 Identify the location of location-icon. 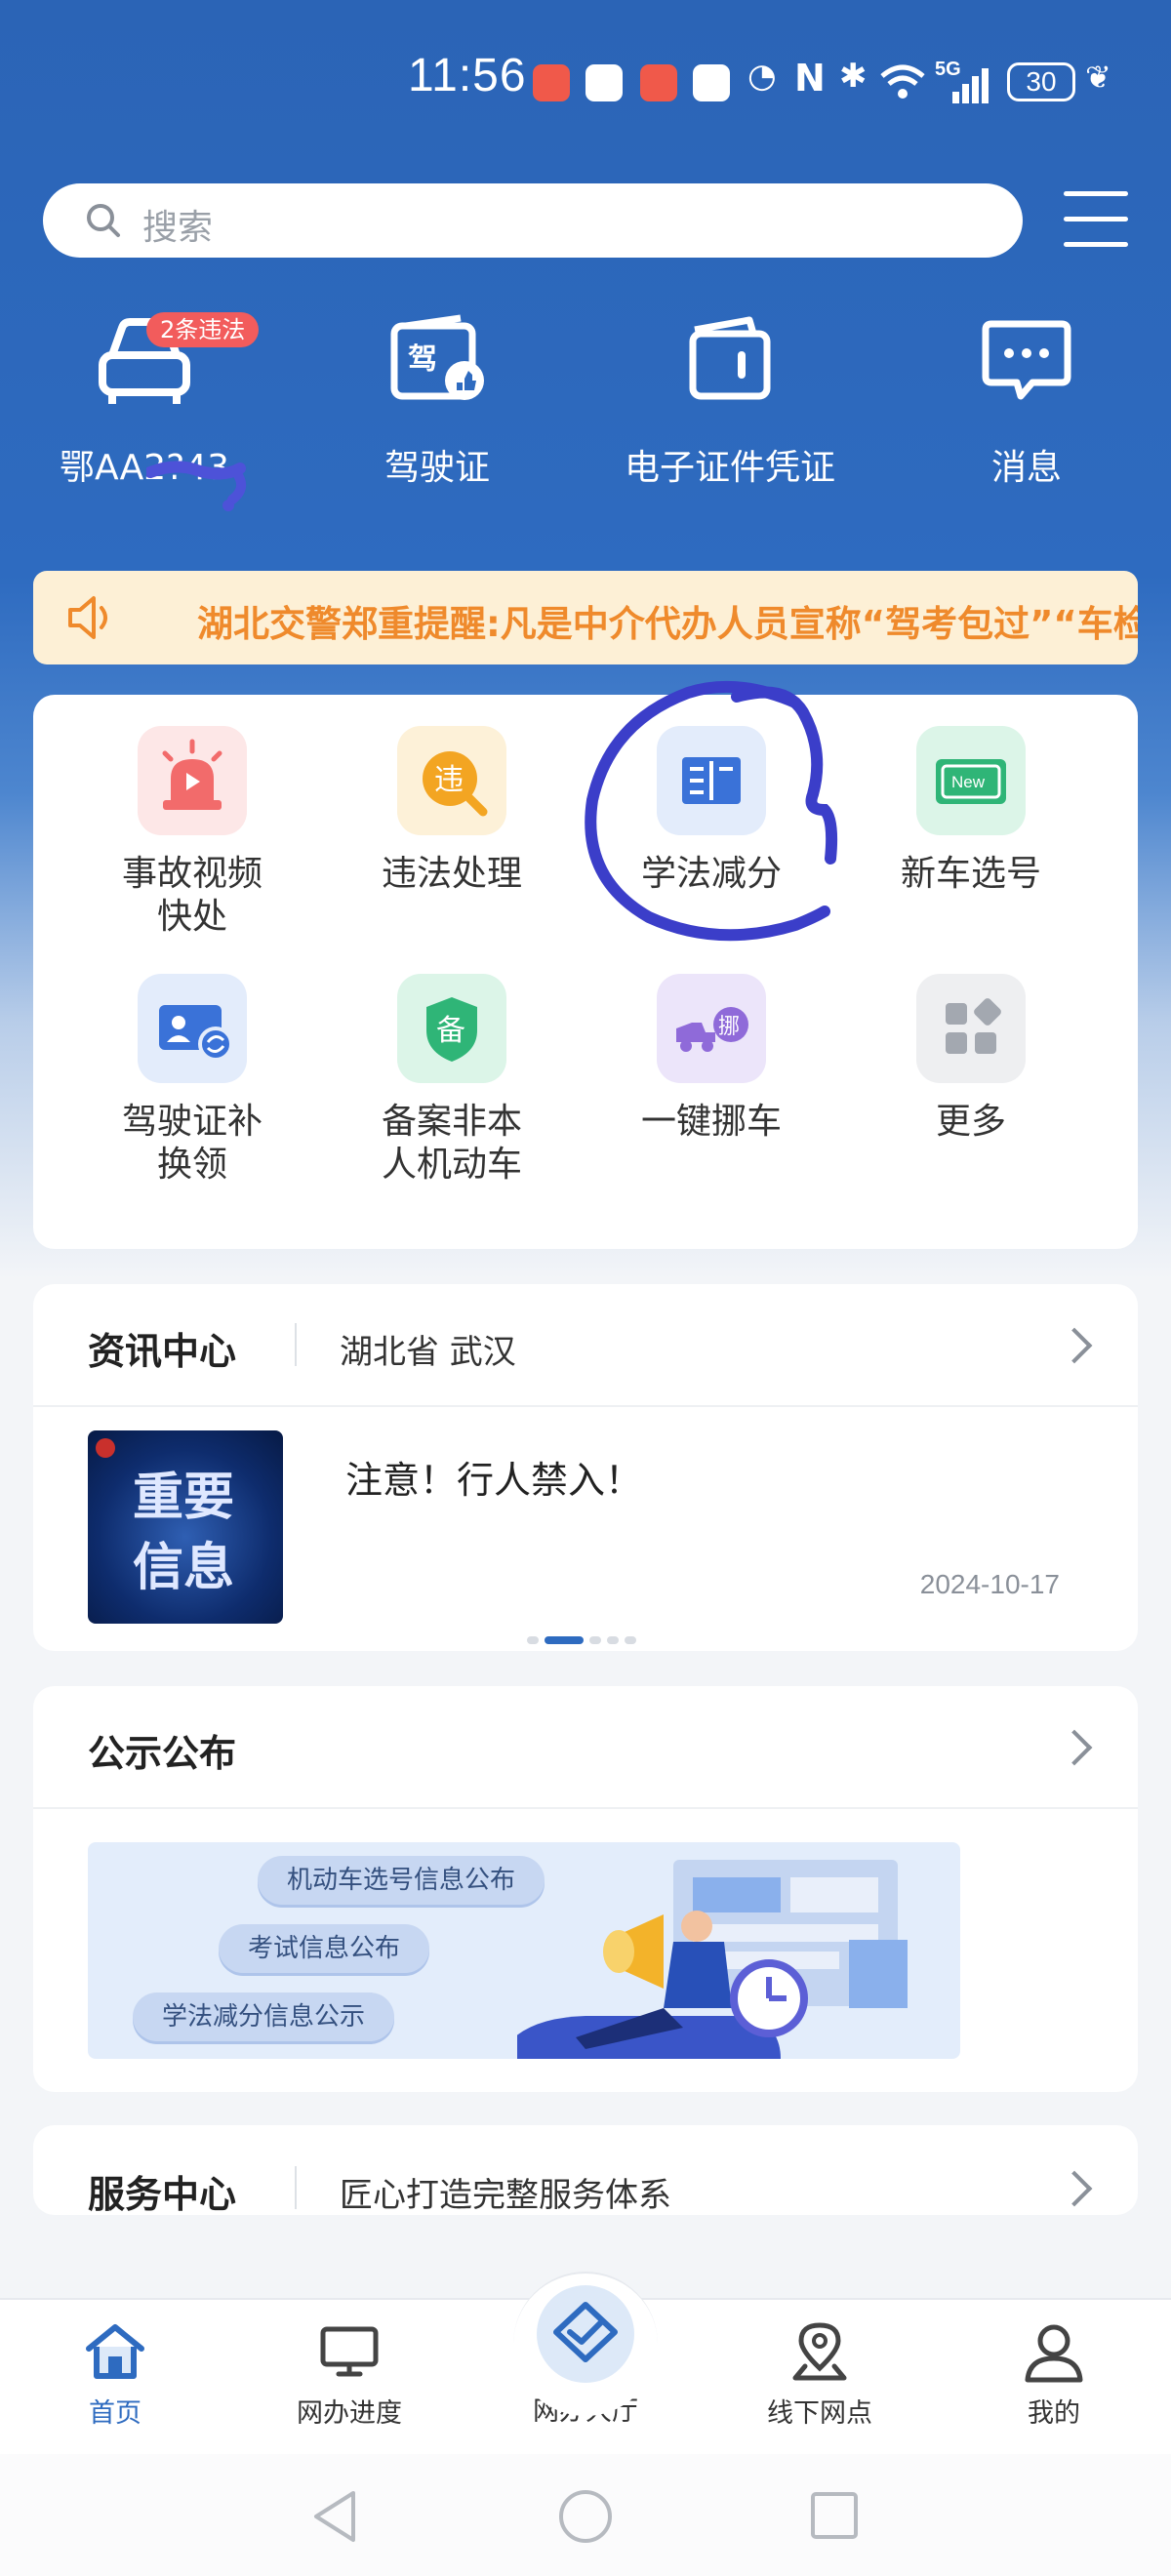
(819, 2351).